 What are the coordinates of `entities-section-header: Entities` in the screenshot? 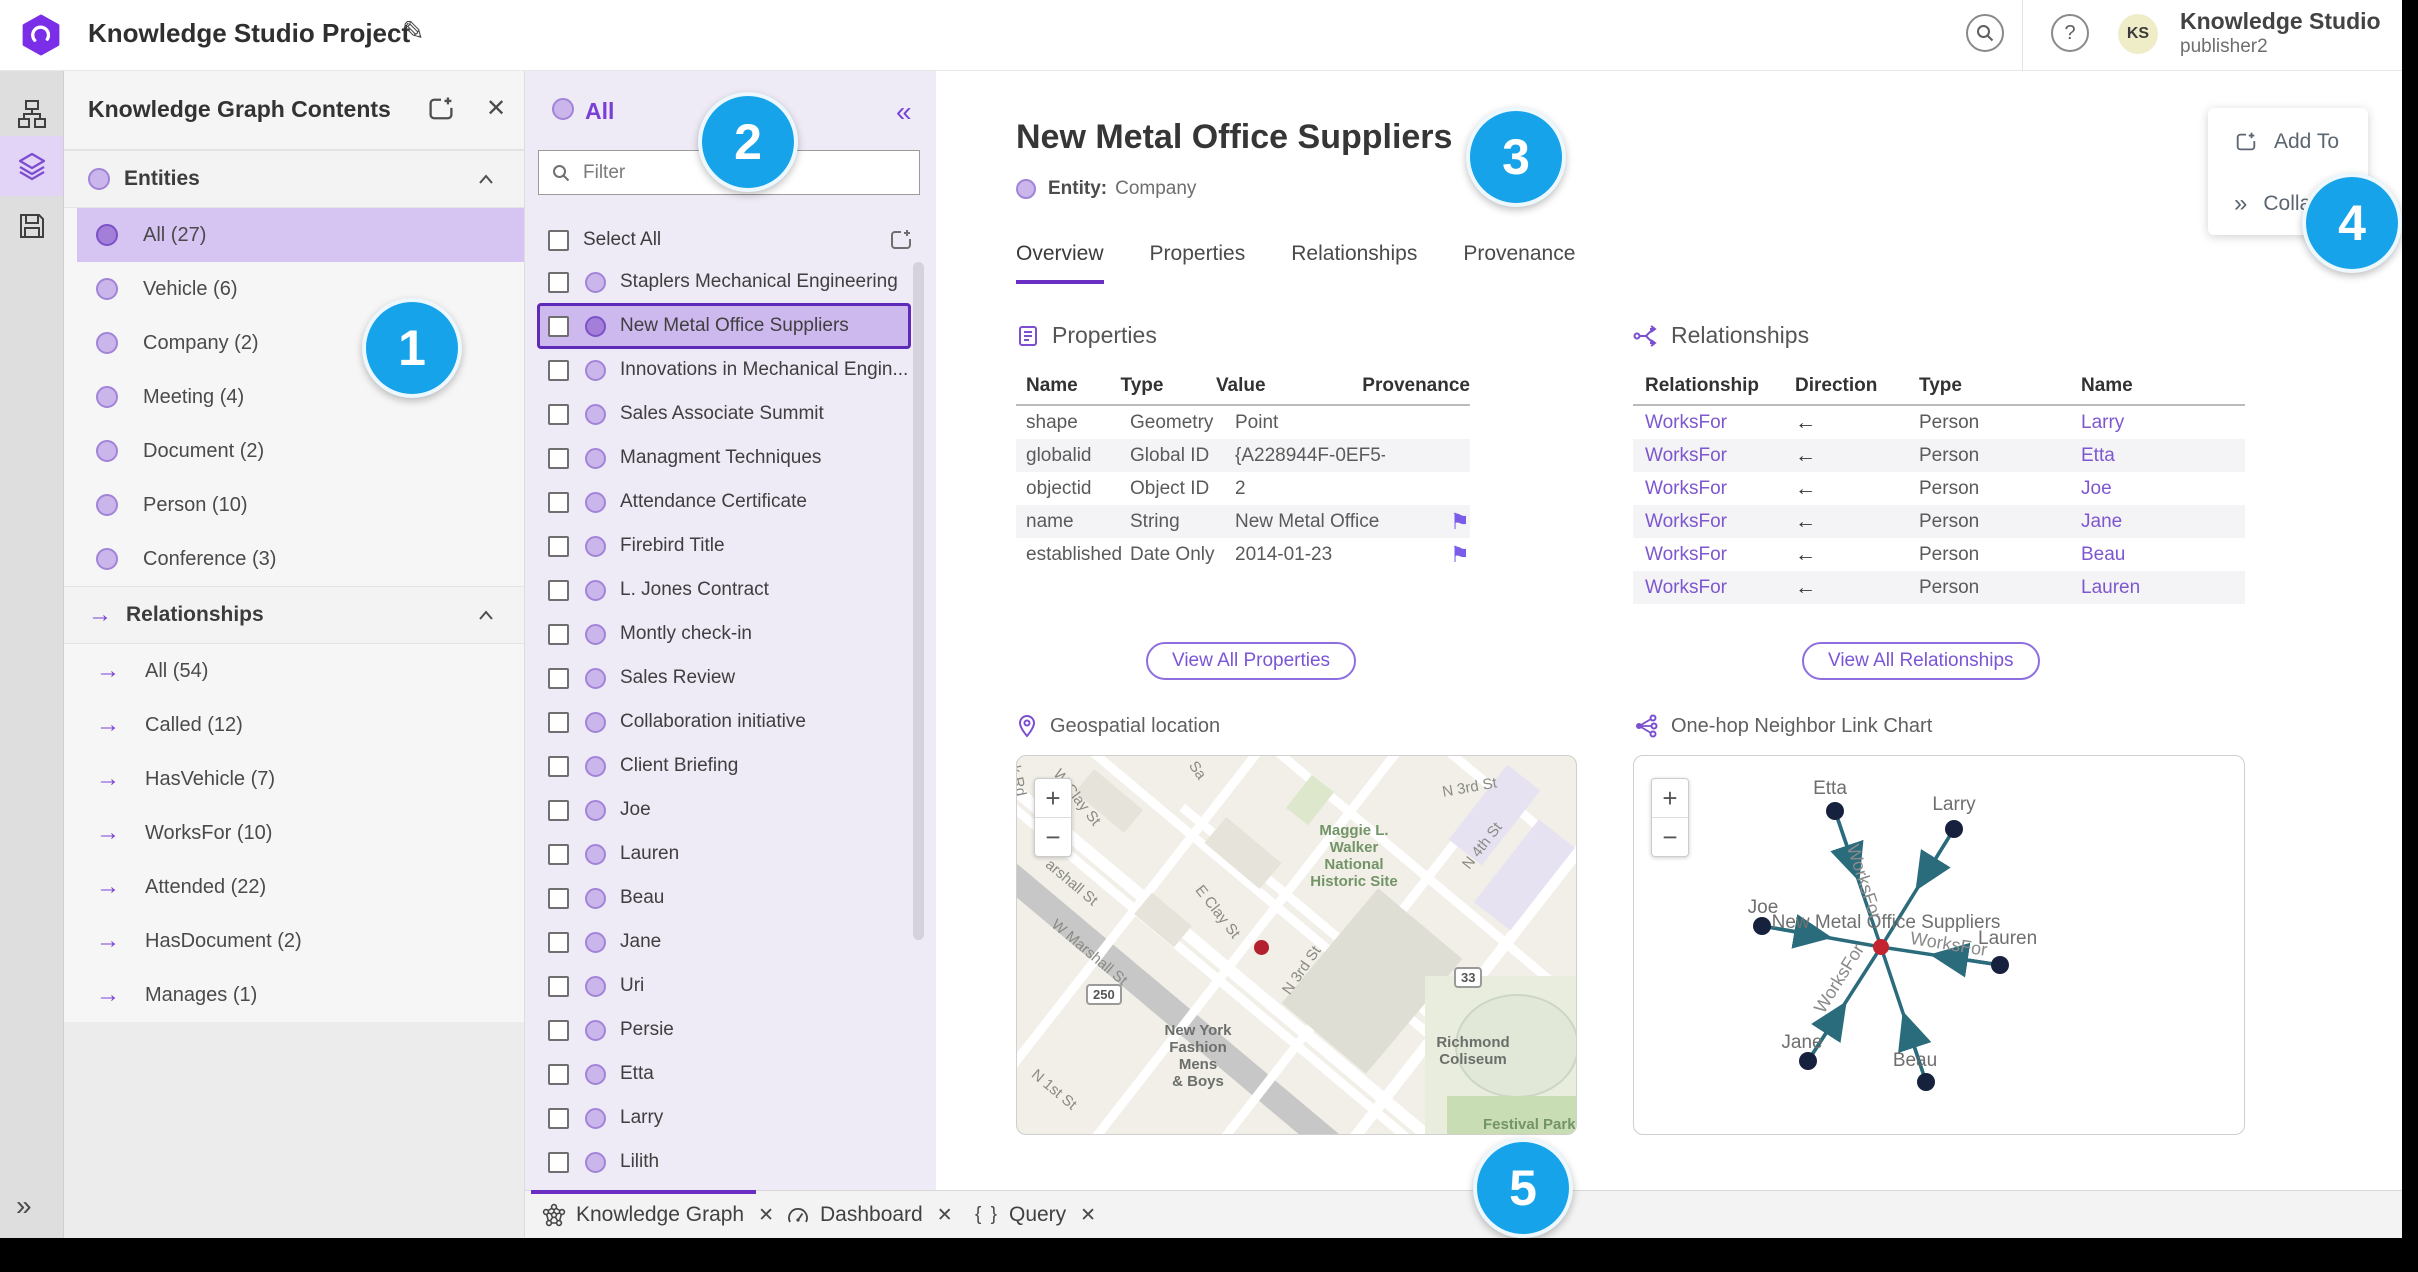 It's located at (293, 179).